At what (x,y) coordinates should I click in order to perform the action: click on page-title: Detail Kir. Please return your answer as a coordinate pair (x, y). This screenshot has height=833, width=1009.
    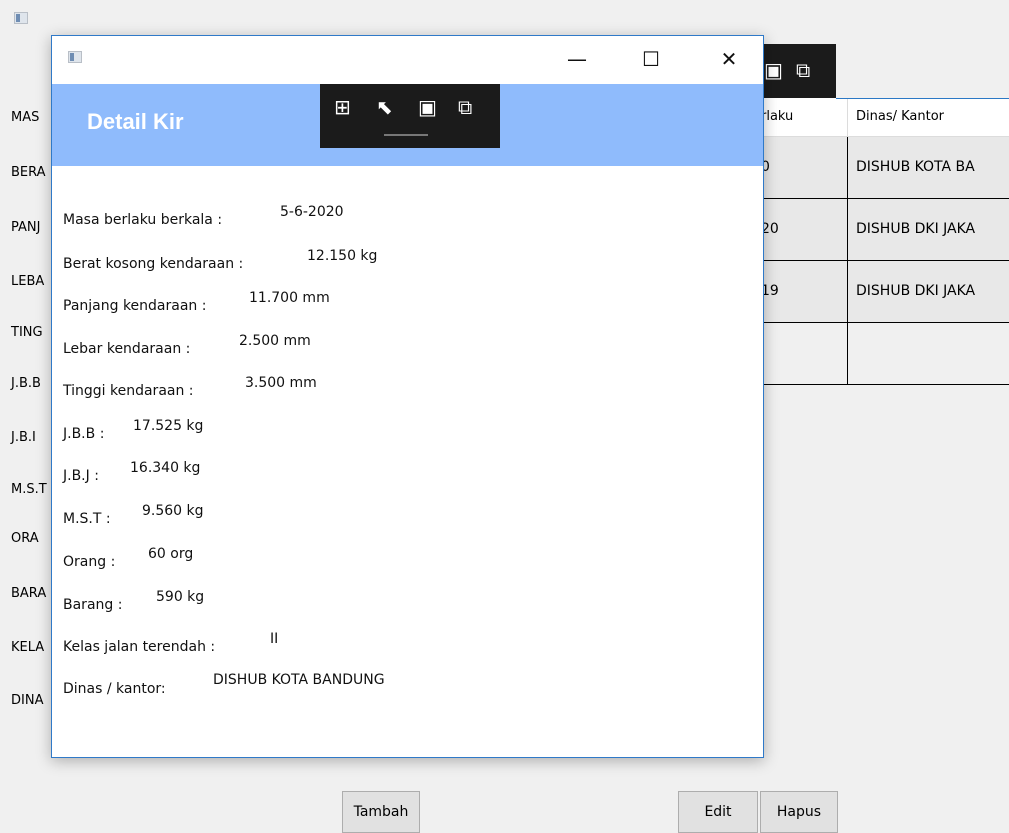
    Looking at the image, I should click on (135, 121).